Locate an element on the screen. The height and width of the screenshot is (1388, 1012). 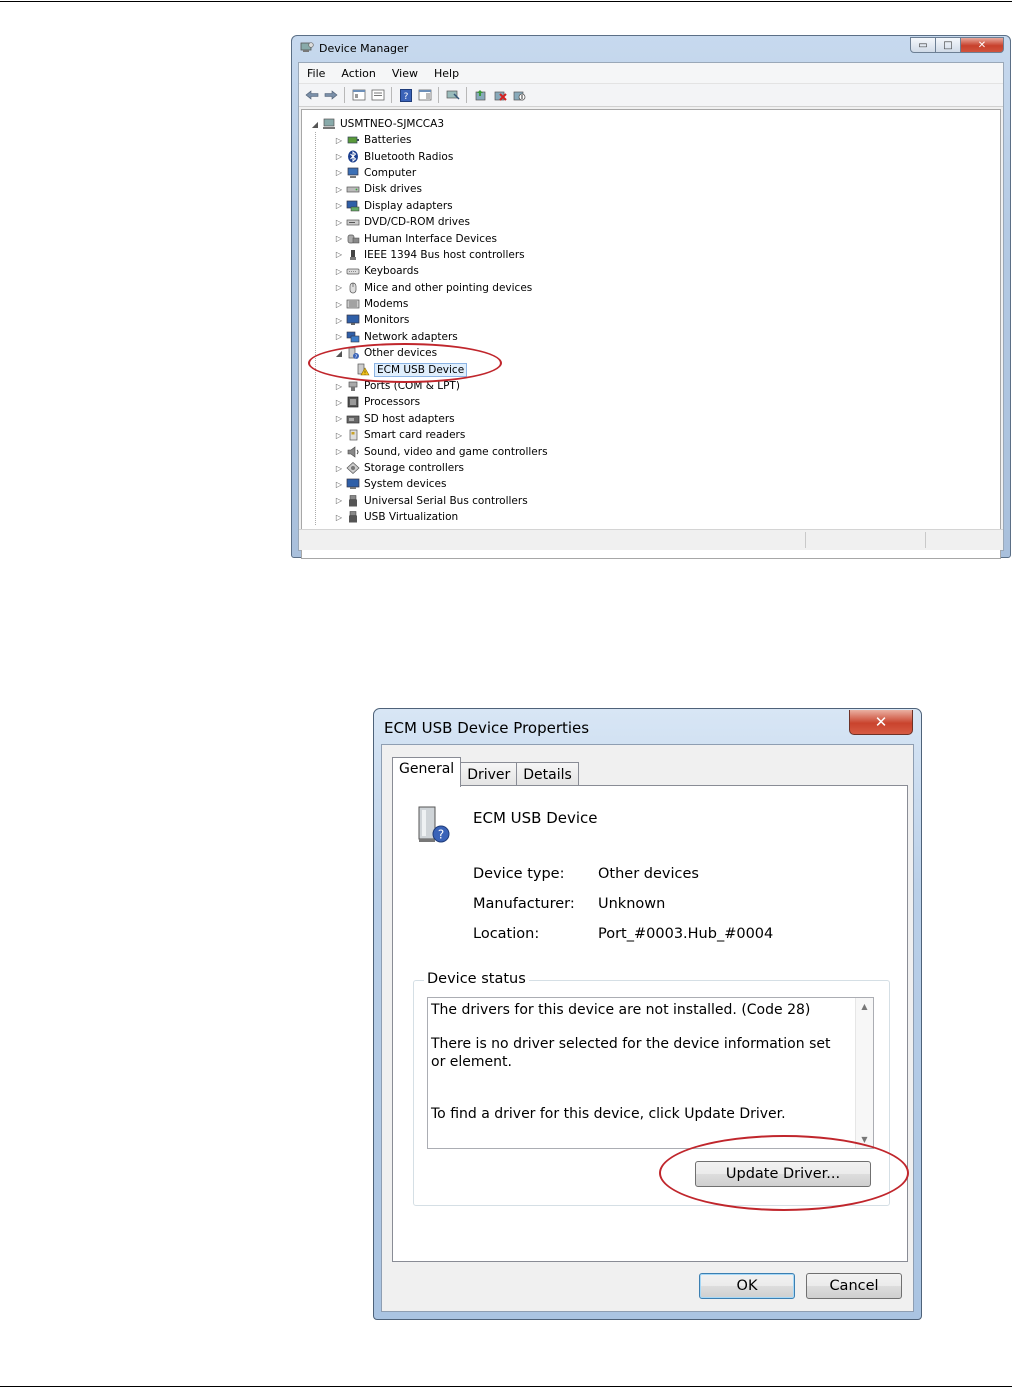
cancel-button: Cancel is located at coordinates (854, 1286).